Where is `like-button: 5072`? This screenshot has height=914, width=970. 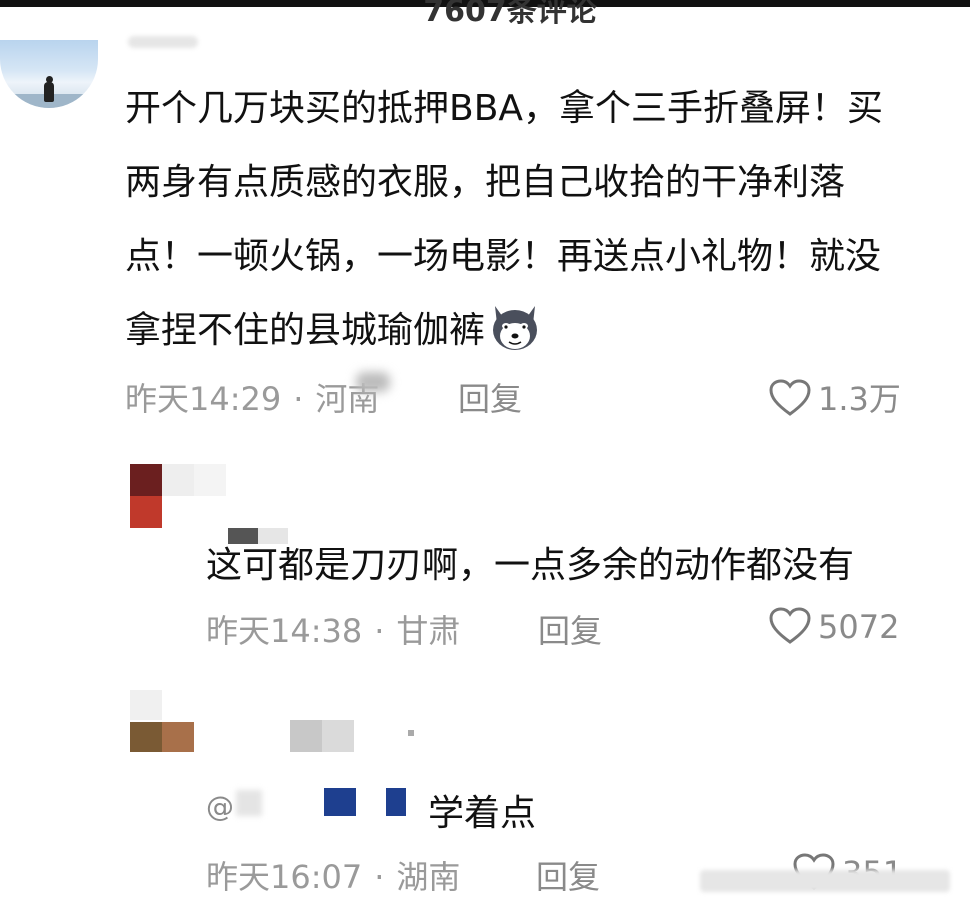 like-button: 5072 is located at coordinates (833, 626).